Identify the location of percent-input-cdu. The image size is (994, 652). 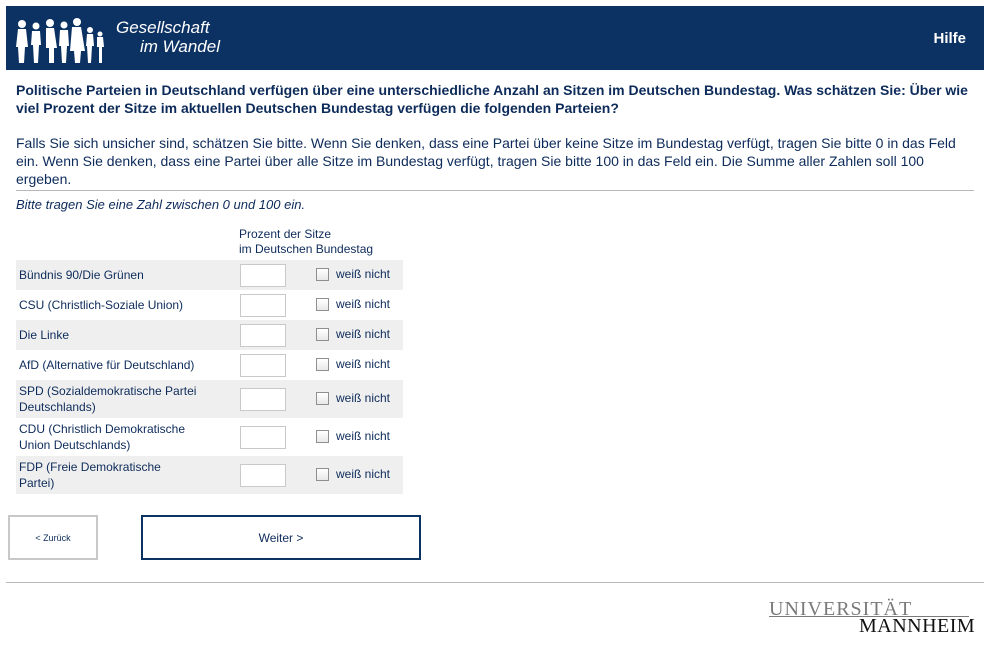
(263, 437).